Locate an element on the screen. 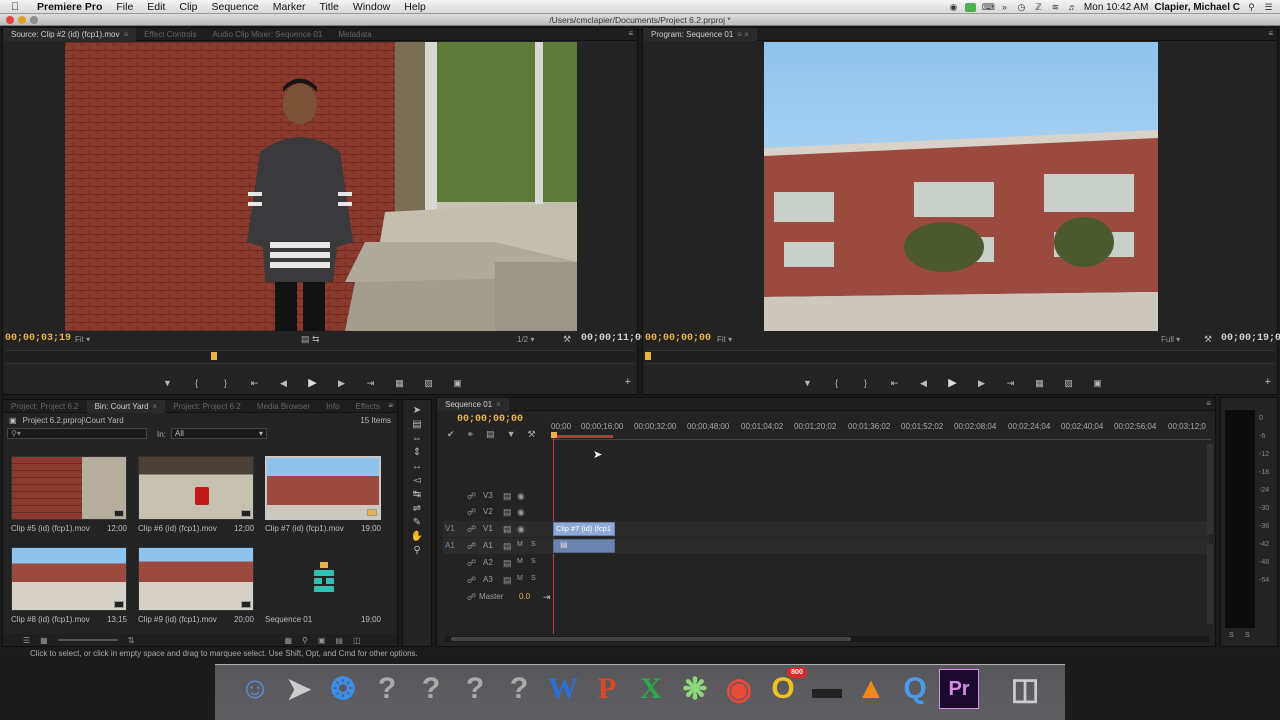 This screenshot has width=1280, height=720. hand-tool-icon: ✋ is located at coordinates (417, 537).